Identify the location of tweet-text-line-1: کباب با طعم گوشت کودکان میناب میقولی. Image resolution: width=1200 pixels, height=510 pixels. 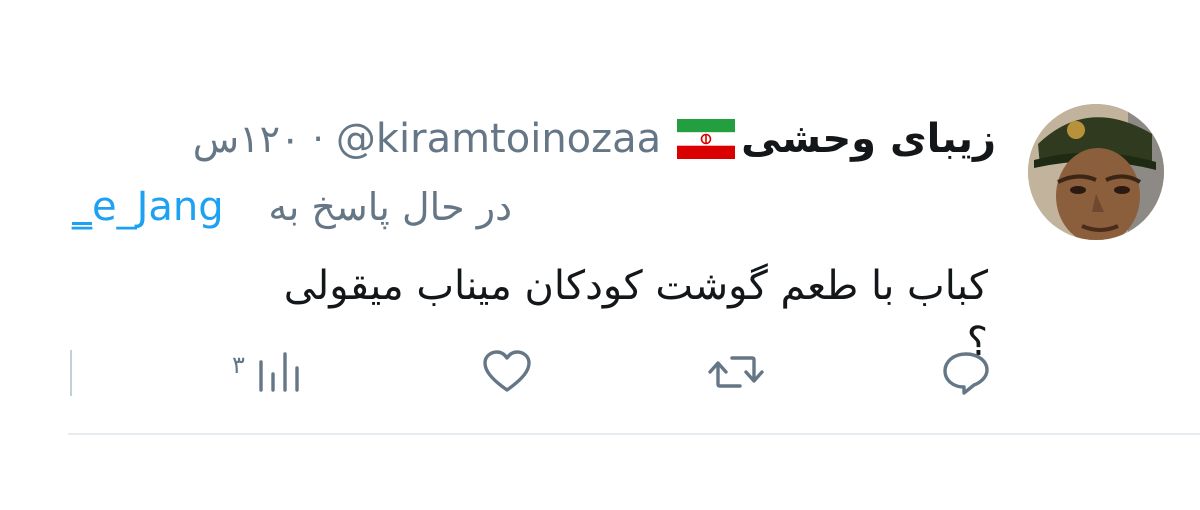
(635, 286).